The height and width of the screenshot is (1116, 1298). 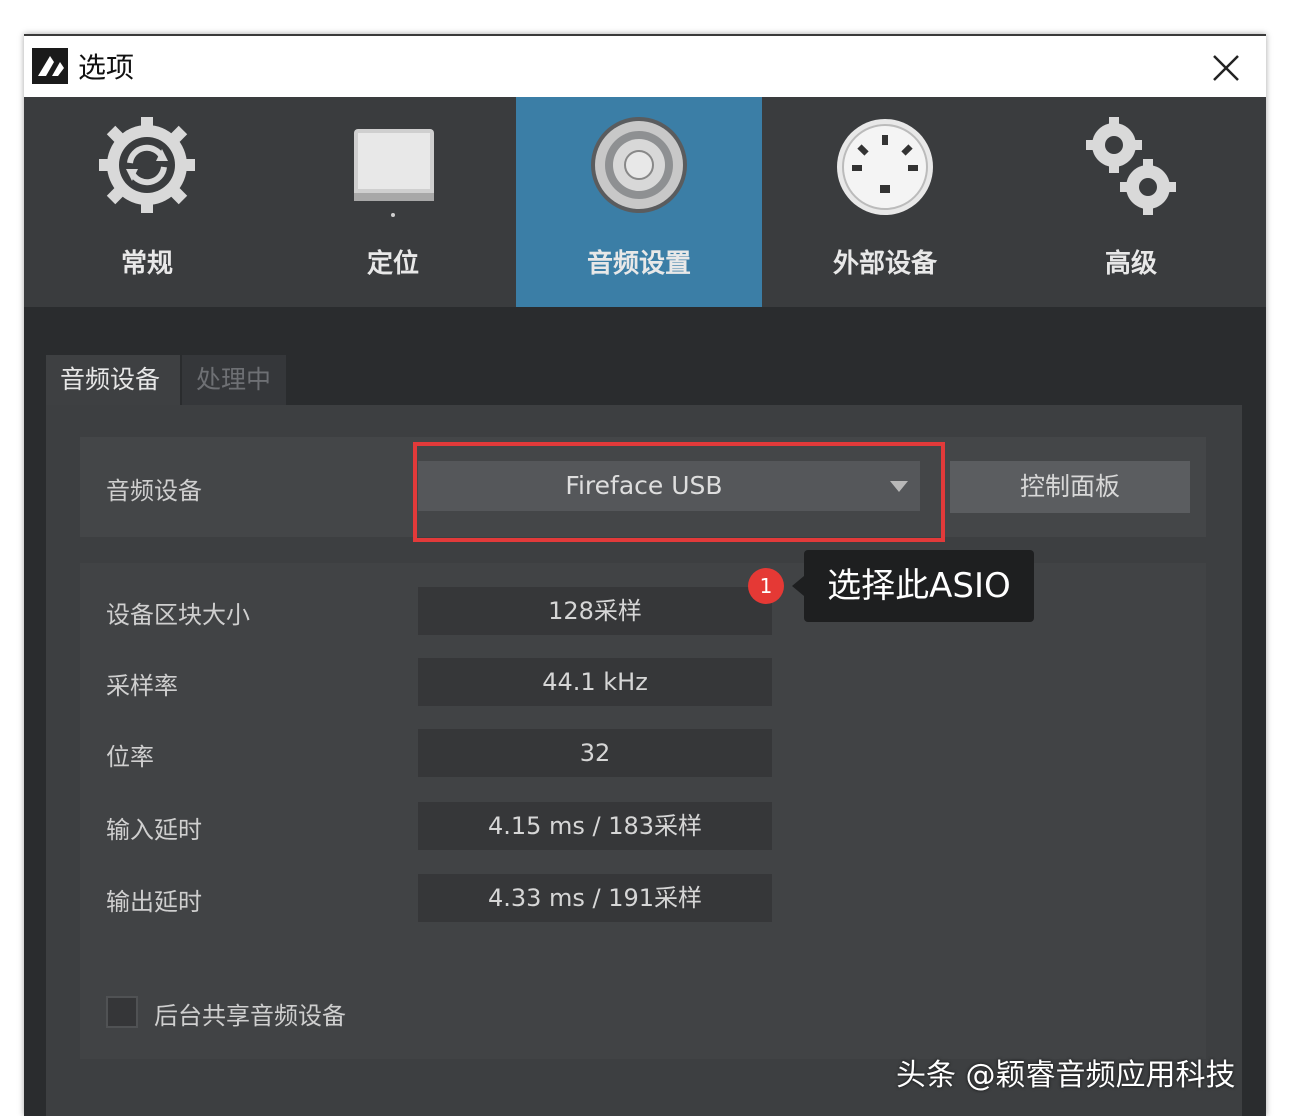 What do you see at coordinates (154, 491) in the screenshot?
I see `audio-device-label: 音频设备` at bounding box center [154, 491].